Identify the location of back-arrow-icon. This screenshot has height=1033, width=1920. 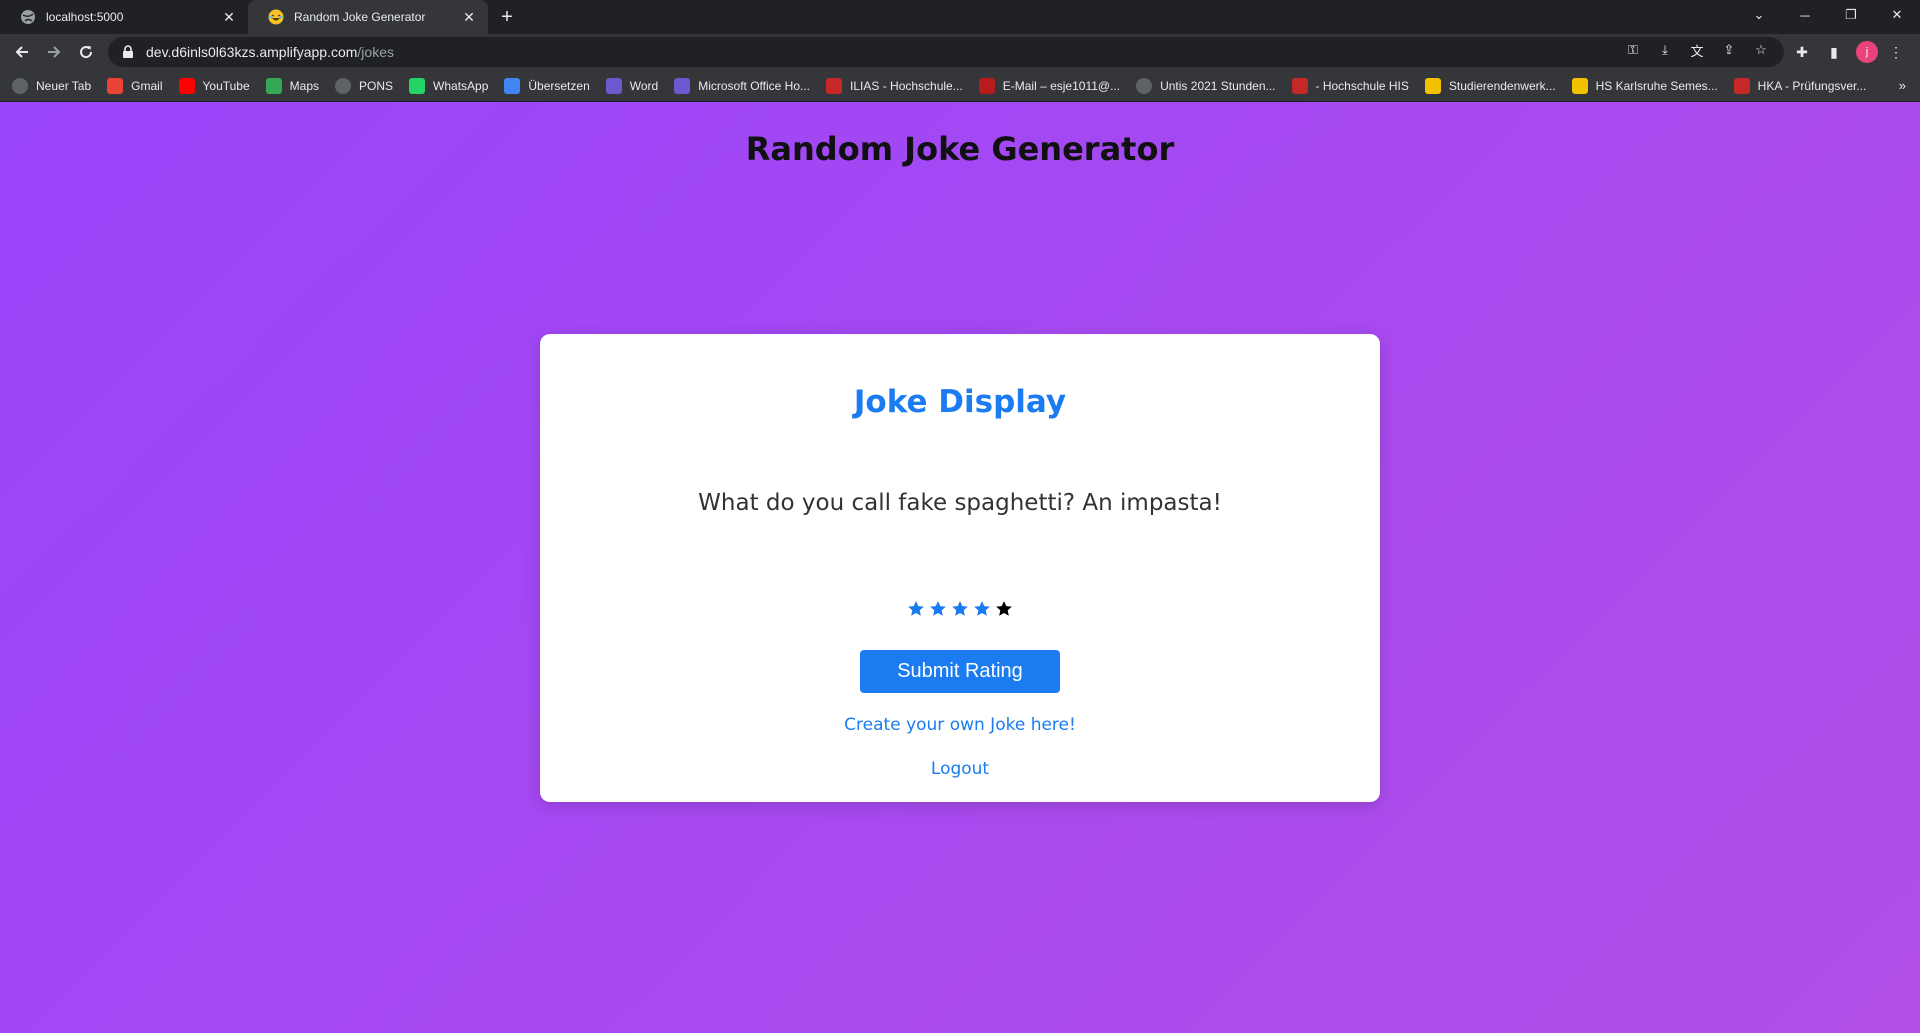
(21, 52).